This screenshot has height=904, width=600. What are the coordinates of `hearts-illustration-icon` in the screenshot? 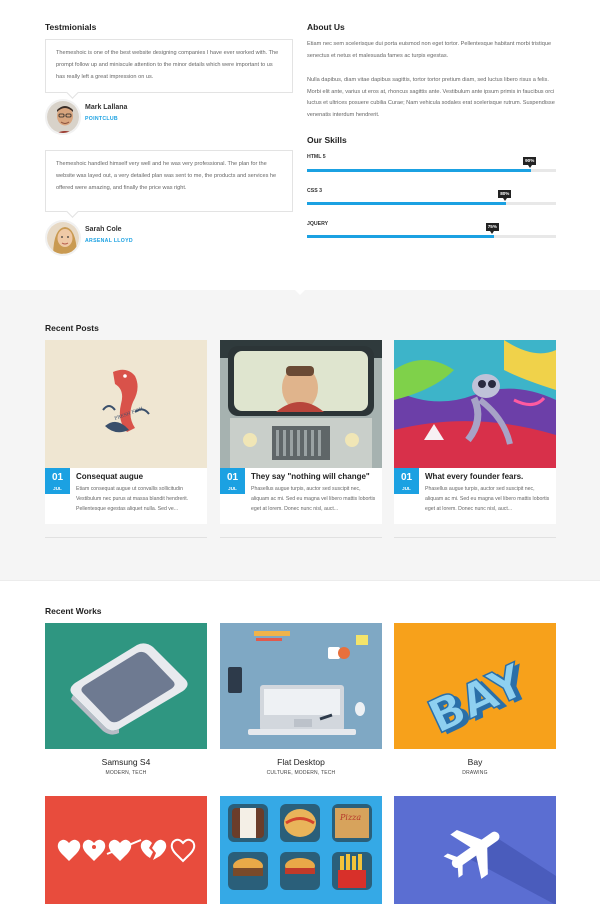 It's located at (126, 850).